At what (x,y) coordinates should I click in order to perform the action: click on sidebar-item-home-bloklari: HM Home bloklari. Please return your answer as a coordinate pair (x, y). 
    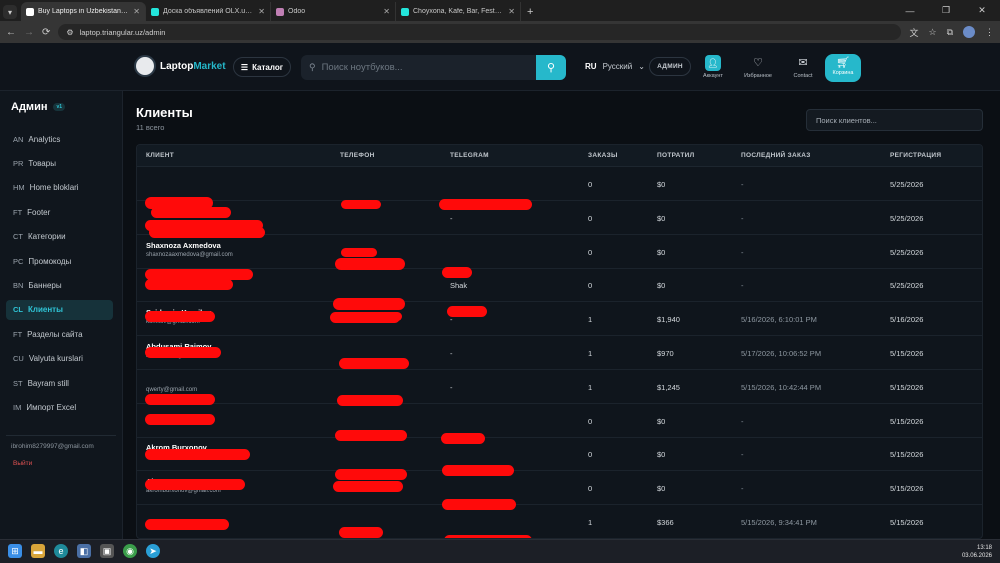
    Looking at the image, I should click on (59, 188).